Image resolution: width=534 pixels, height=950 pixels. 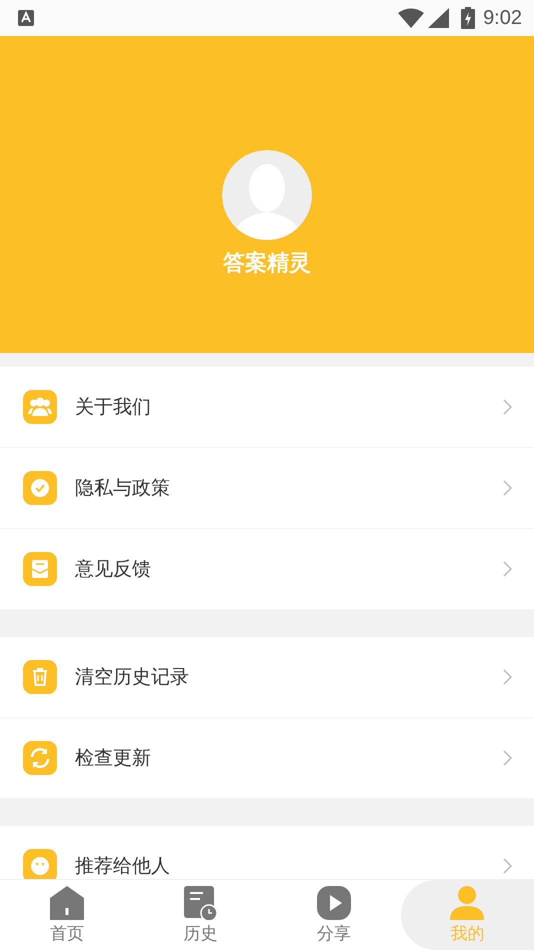 I want to click on menu-row: 隐私与政策, so click(x=267, y=487).